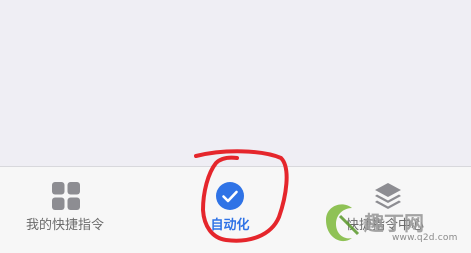  I want to click on tab-my-shortcuts-label: 我的快捷指令, so click(64, 225).